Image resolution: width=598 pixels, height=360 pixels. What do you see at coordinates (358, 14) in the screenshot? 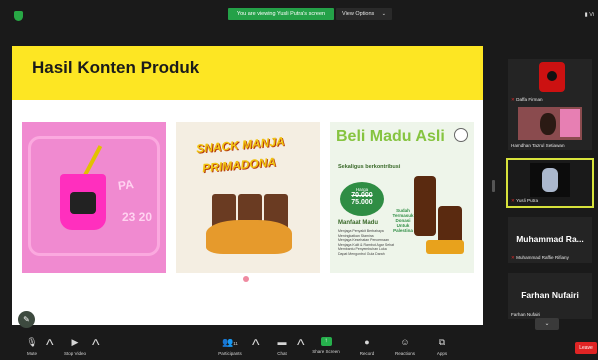
I see `view-options-label: View Options` at bounding box center [358, 14].